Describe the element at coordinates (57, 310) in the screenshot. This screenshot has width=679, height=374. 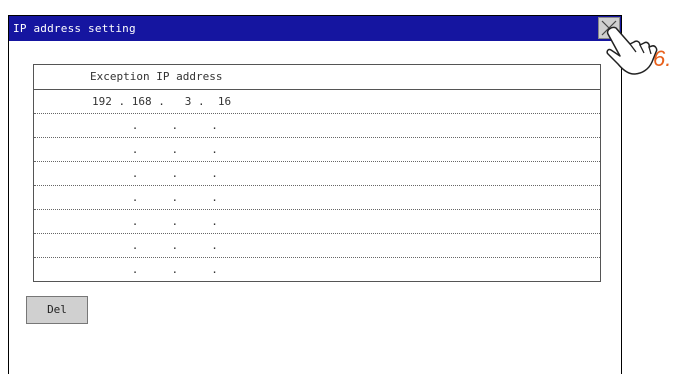
I see `delete-button: Del` at that location.